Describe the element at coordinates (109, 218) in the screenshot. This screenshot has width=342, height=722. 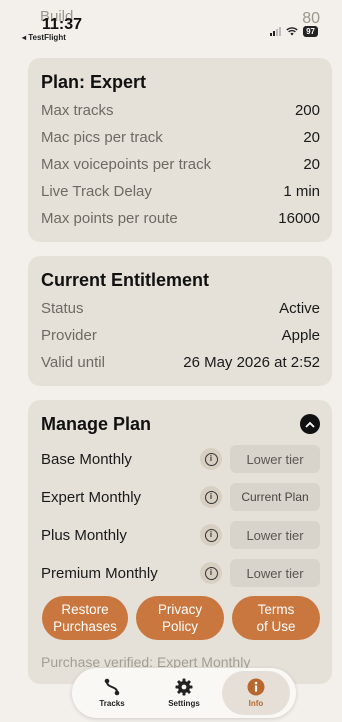
I see `row-label: Max points per route` at that location.